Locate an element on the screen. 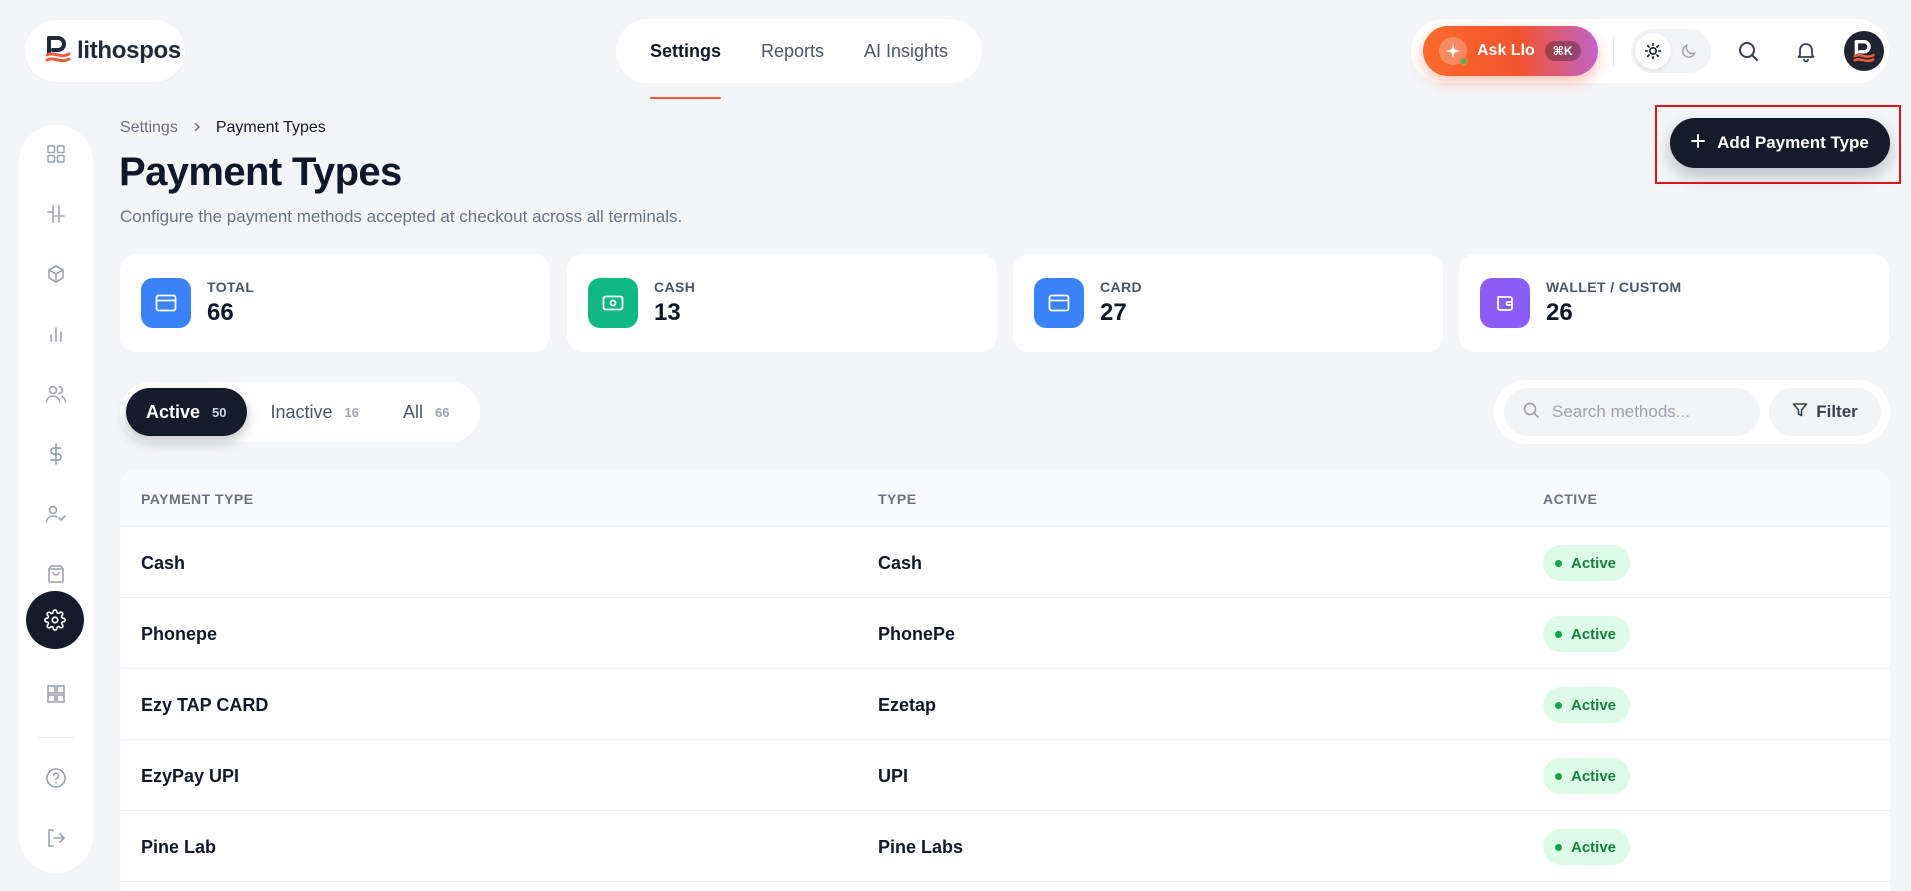 The image size is (1911, 891). table-row: EzyPay UPI UPI Active is located at coordinates (1005, 775).